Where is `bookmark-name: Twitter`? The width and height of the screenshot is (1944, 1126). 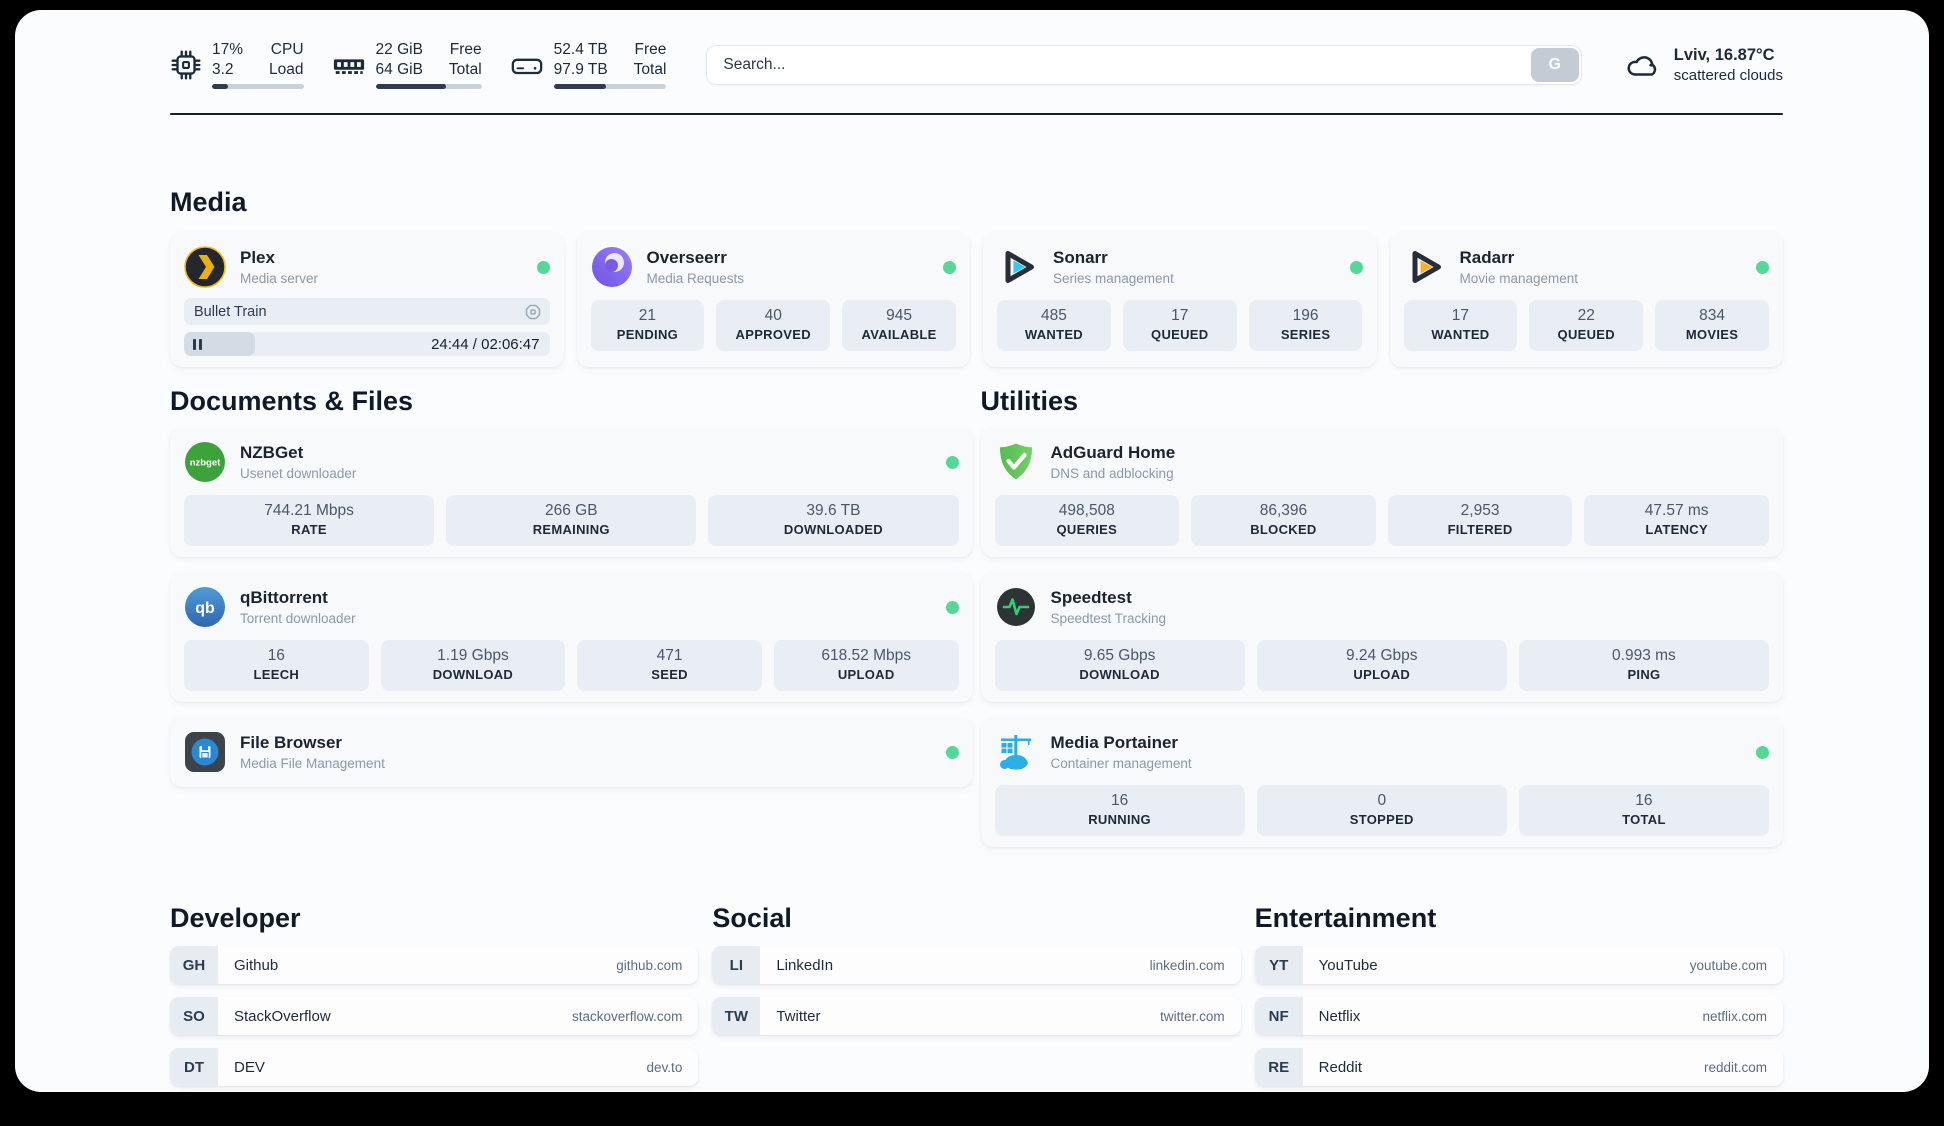
bookmark-name: Twitter is located at coordinates (798, 1016).